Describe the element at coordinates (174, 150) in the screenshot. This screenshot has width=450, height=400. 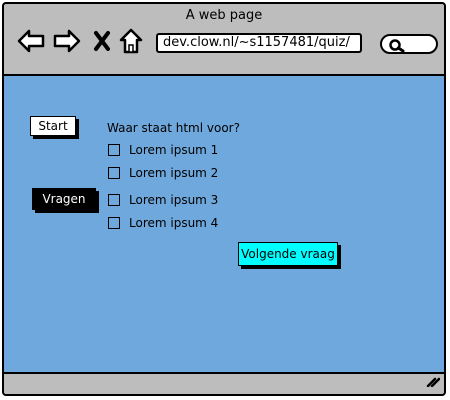
I see `answer-label: Lorem ipsum 1` at that location.